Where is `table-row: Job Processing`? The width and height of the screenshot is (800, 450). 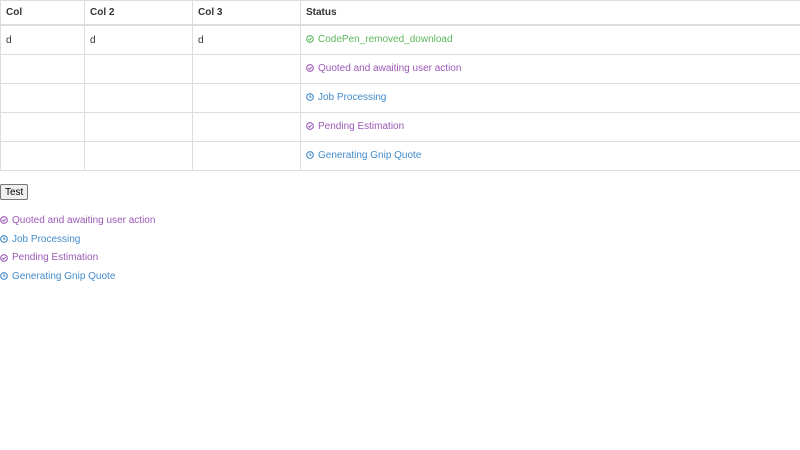
table-row: Job Processing is located at coordinates (400, 98).